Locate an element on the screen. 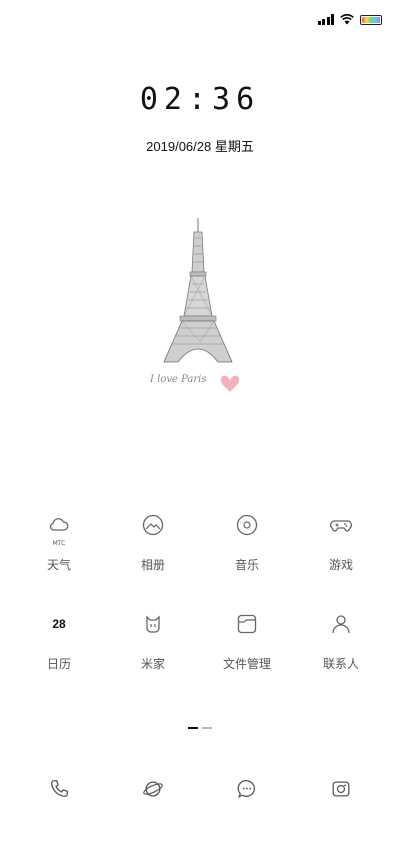 This screenshot has height=844, width=400. browser-icon is located at coordinates (153, 789).